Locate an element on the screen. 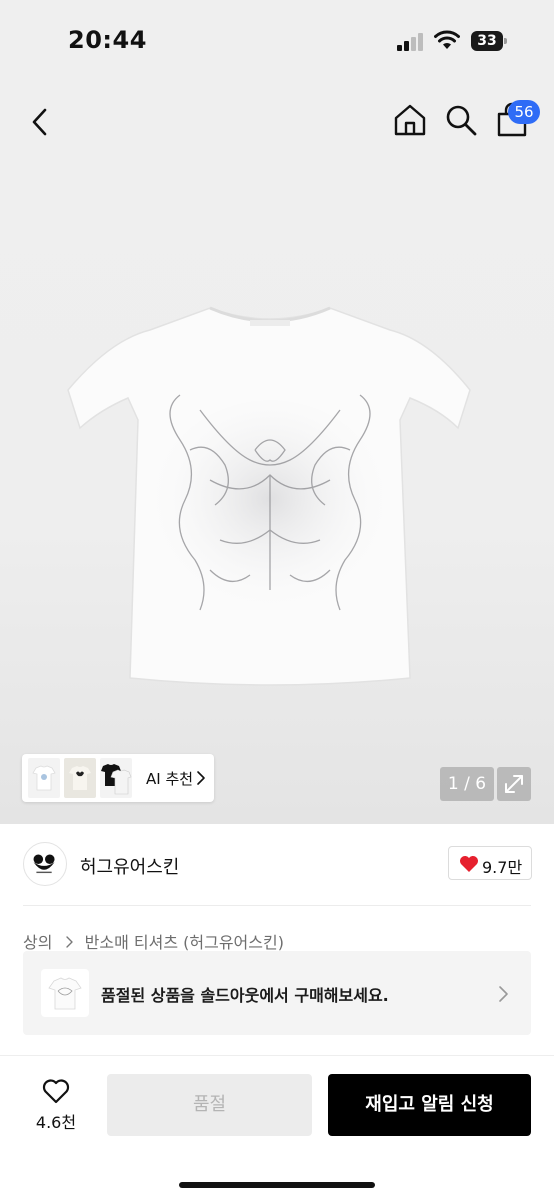 The width and height of the screenshot is (554, 1200). signal-icon is located at coordinates (410, 42).